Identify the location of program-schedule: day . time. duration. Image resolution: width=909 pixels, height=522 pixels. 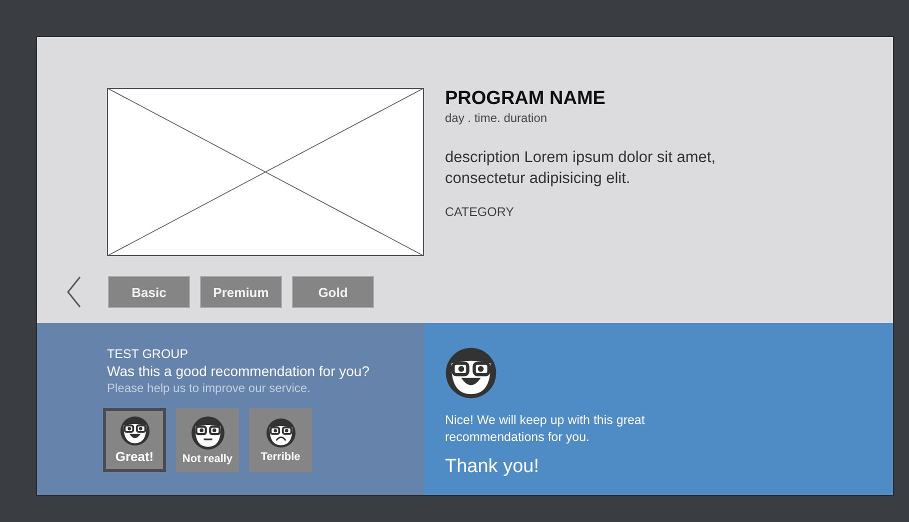
(496, 118).